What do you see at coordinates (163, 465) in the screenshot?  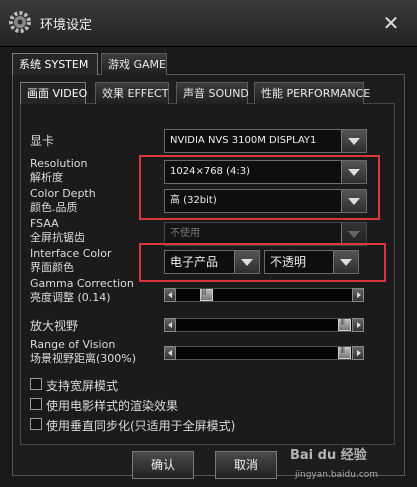 I see `ok-button: 确认` at bounding box center [163, 465].